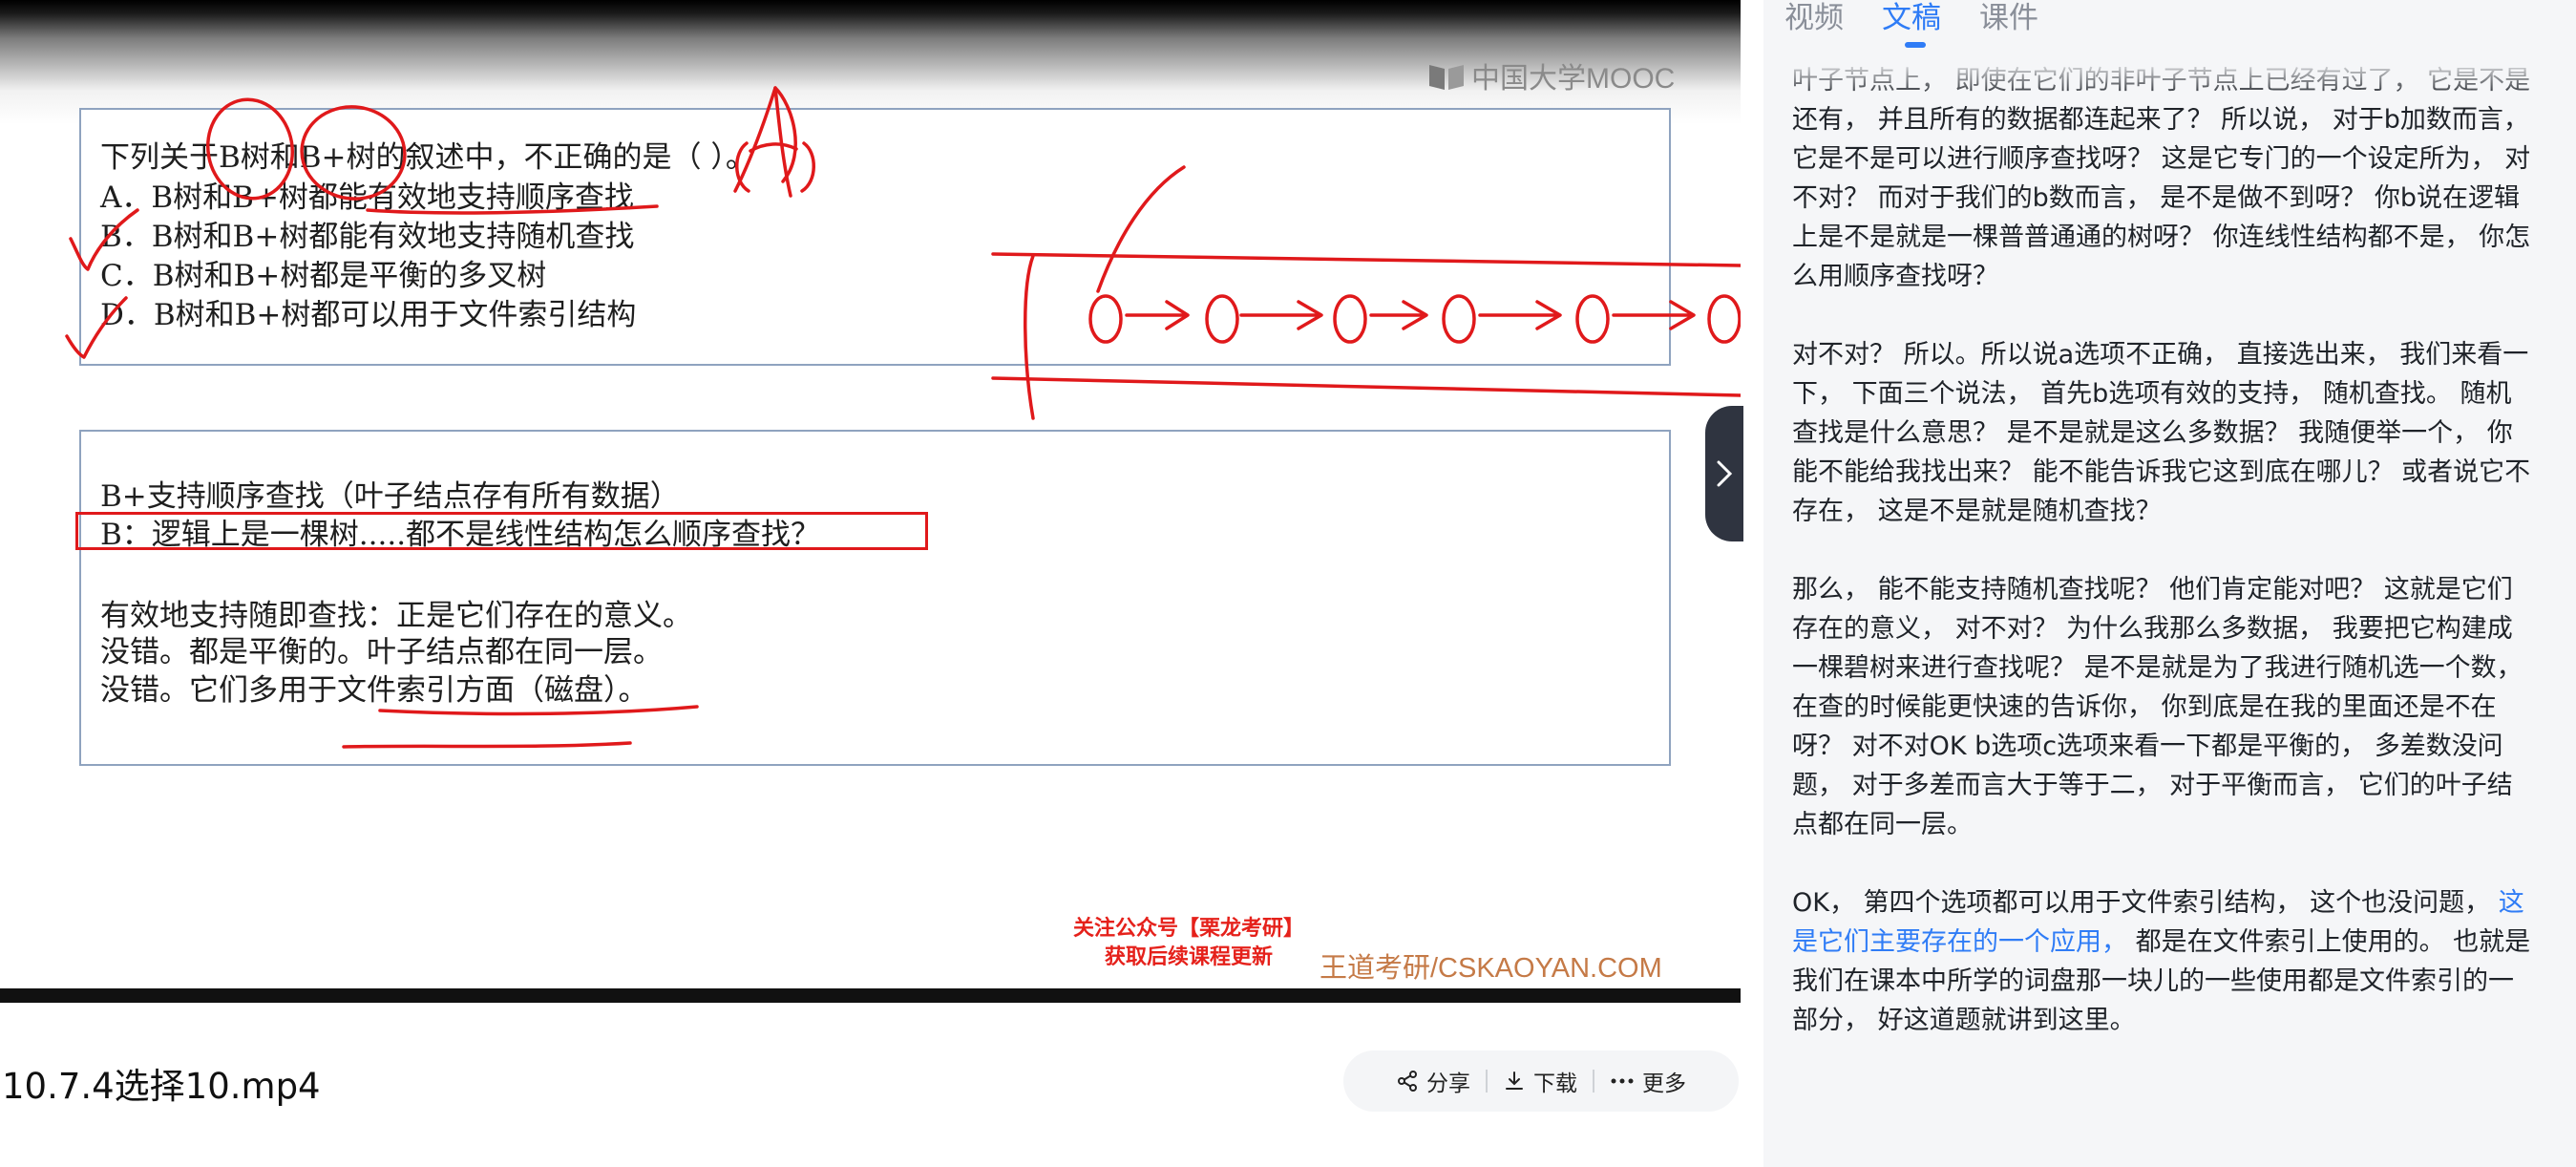  I want to click on video-bottom-bar, so click(870, 995).